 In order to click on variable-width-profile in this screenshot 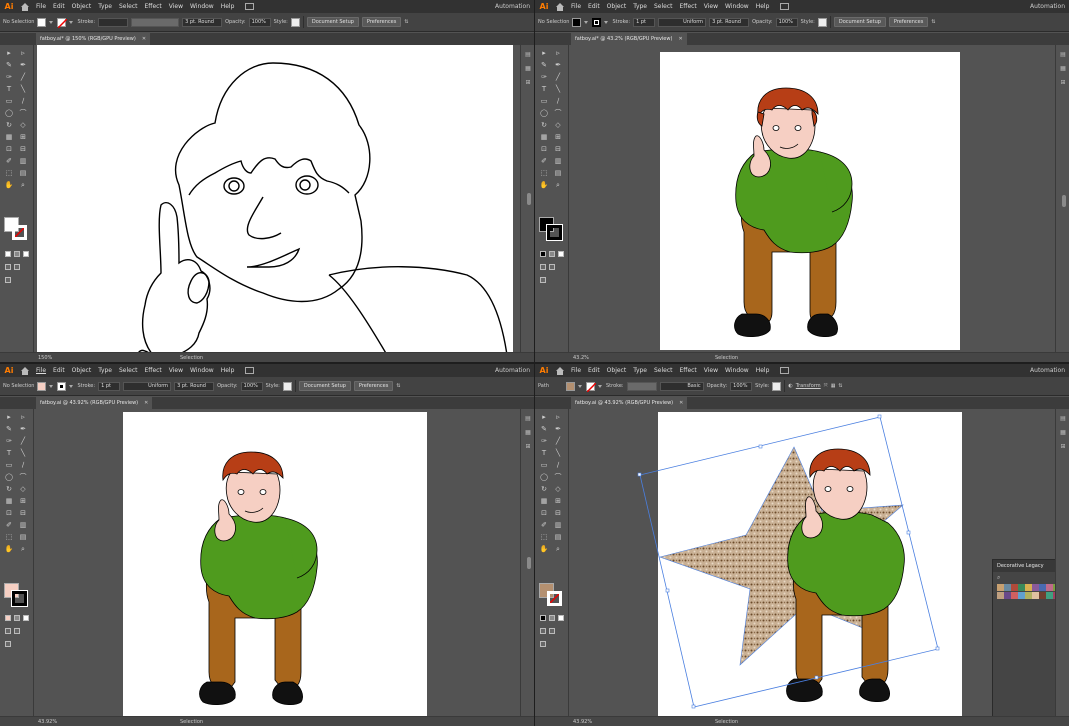, I will do `click(155, 22)`.